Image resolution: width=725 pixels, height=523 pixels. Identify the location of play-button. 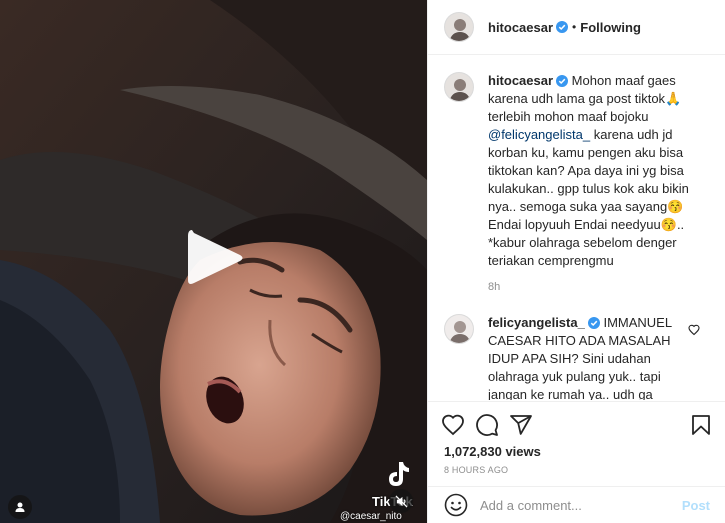
(214, 258).